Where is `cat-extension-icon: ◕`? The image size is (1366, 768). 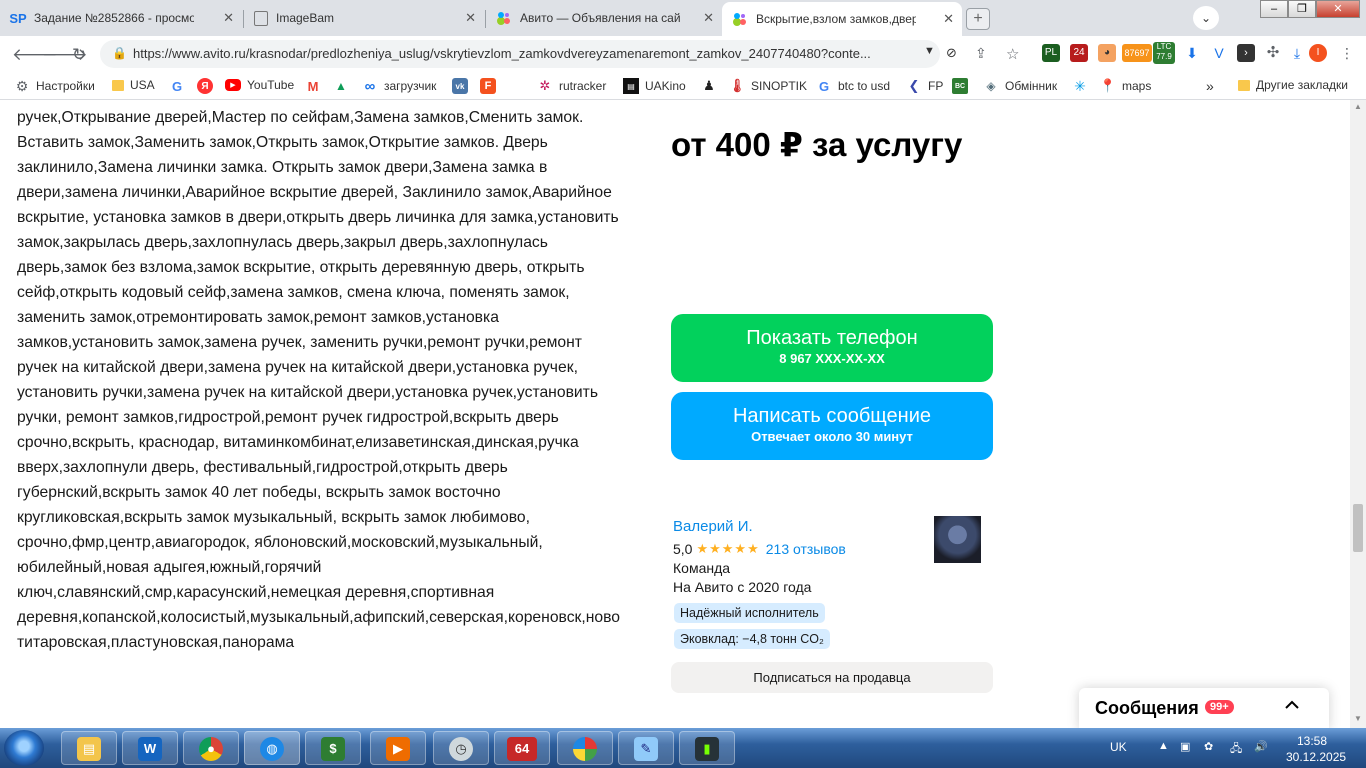 cat-extension-icon: ◕ is located at coordinates (1107, 53).